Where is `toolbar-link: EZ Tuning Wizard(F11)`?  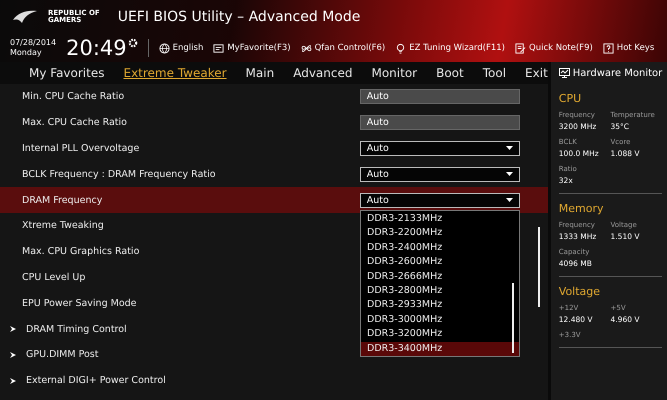
toolbar-link: EZ Tuning Wizard(F11) is located at coordinates (450, 48).